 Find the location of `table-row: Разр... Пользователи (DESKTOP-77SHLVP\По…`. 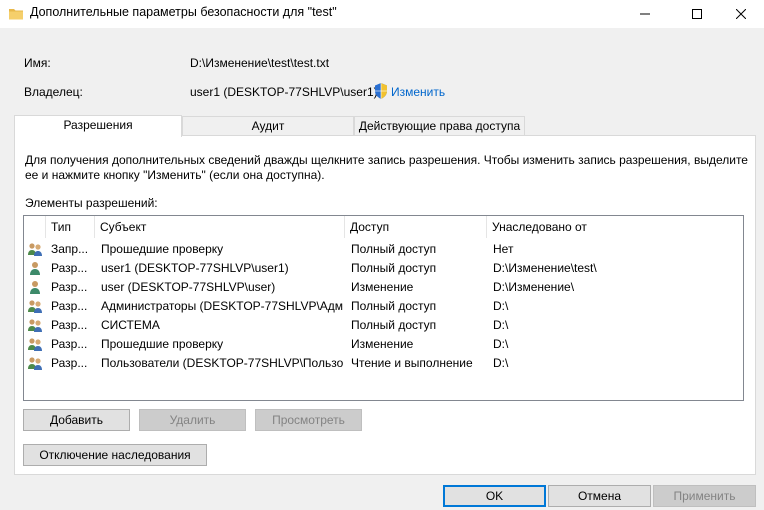

table-row: Разр... Пользователи (DESKTOP-77SHLVP\По… is located at coordinates (383, 363).